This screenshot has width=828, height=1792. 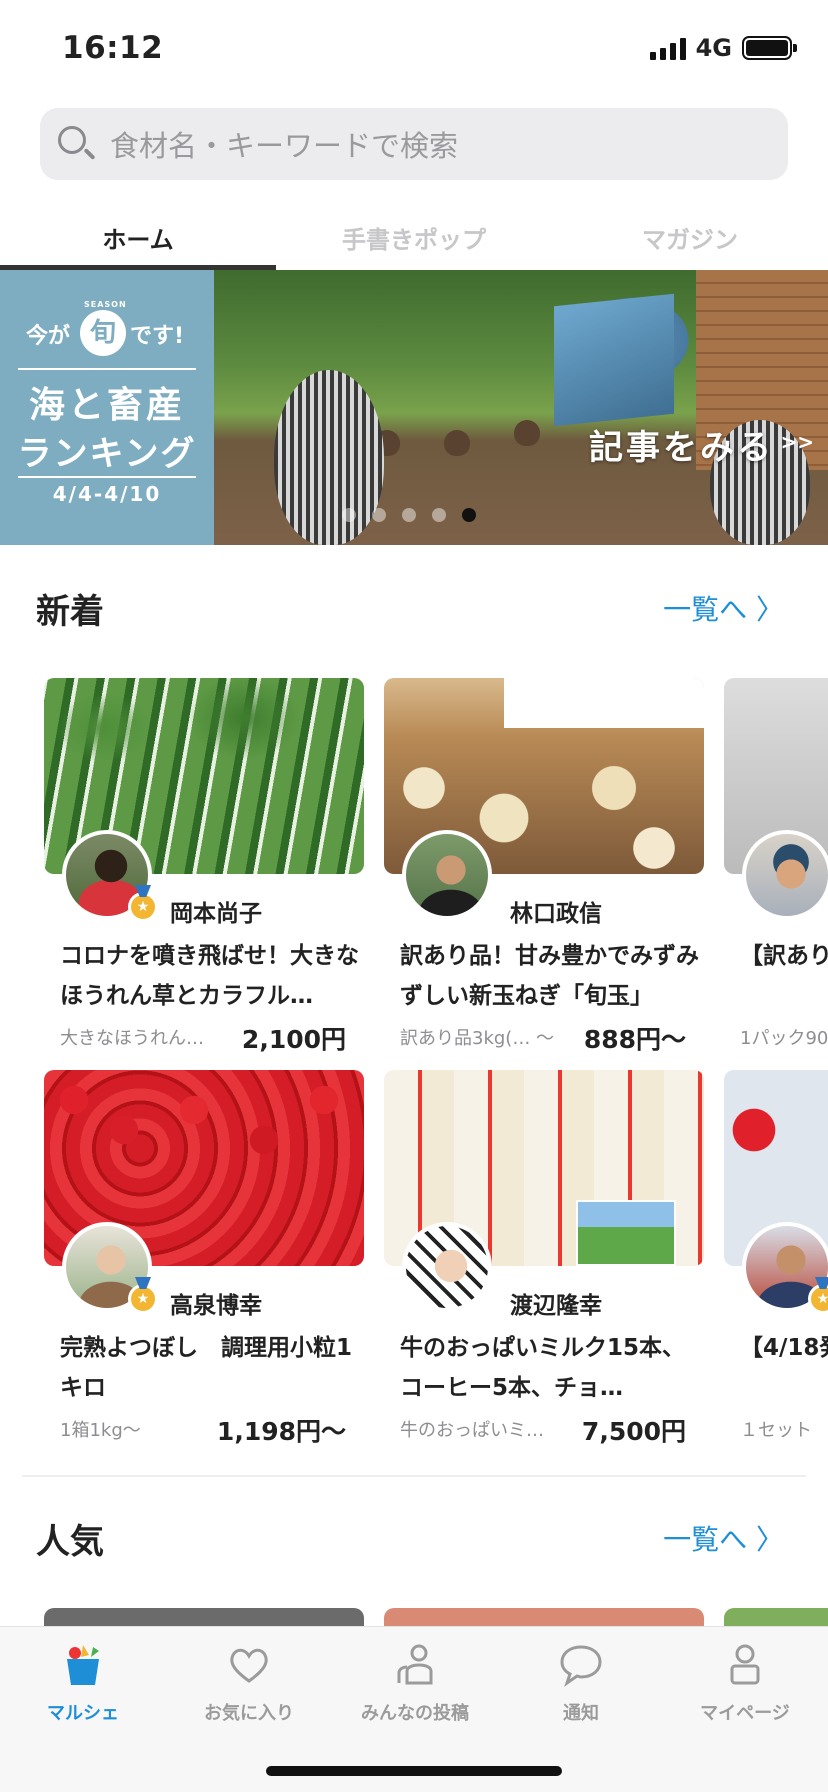 I want to click on tab-home: ホーム, so click(x=138, y=238).